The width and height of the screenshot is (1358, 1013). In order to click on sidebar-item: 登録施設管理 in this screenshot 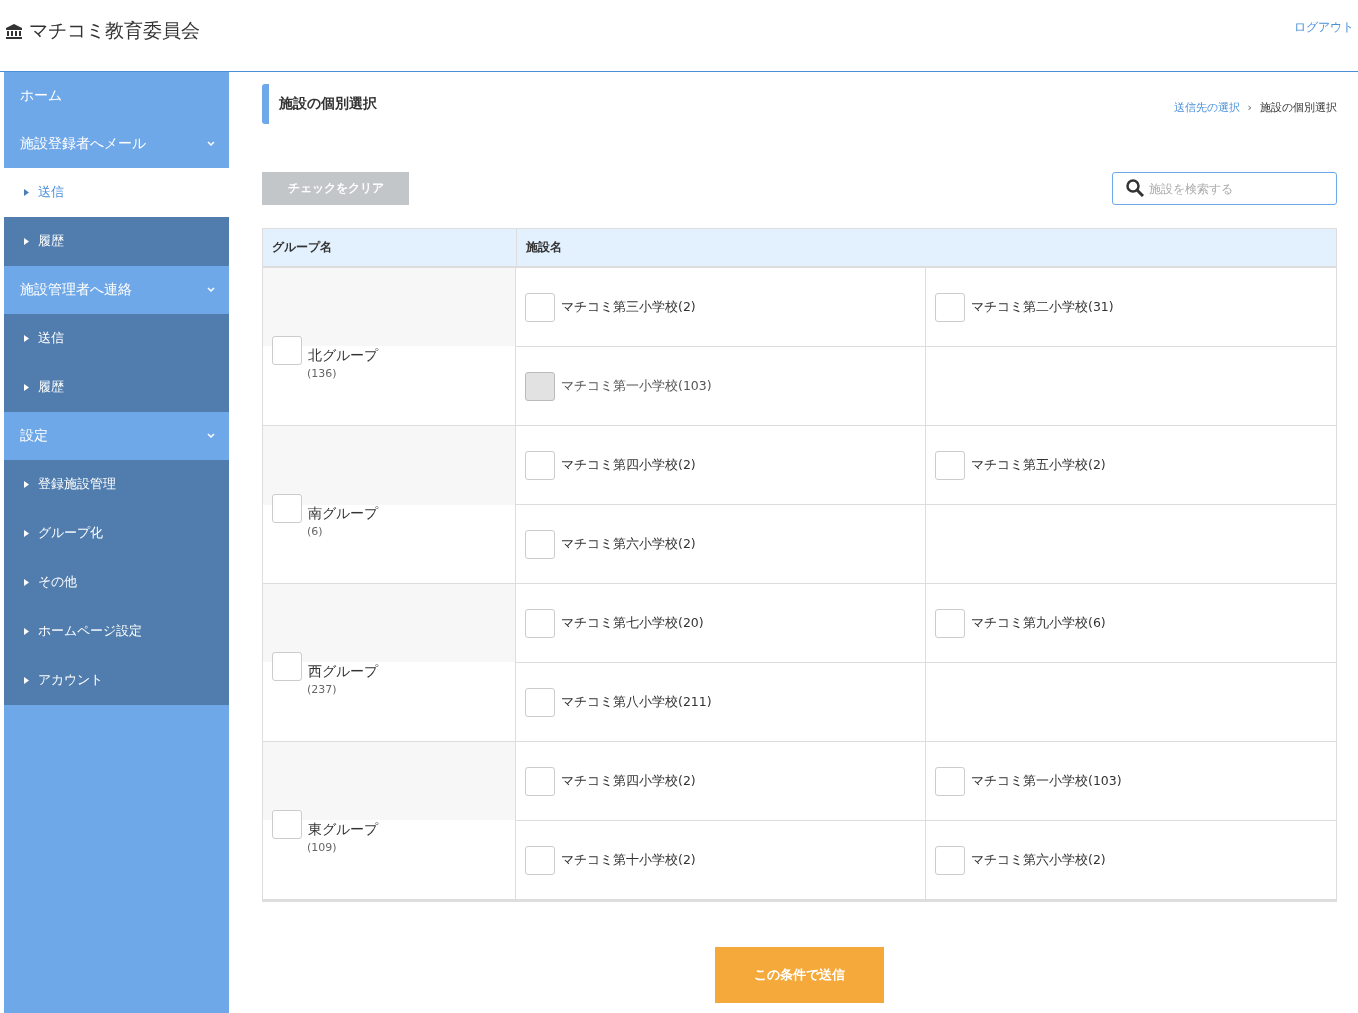, I will do `click(116, 484)`.